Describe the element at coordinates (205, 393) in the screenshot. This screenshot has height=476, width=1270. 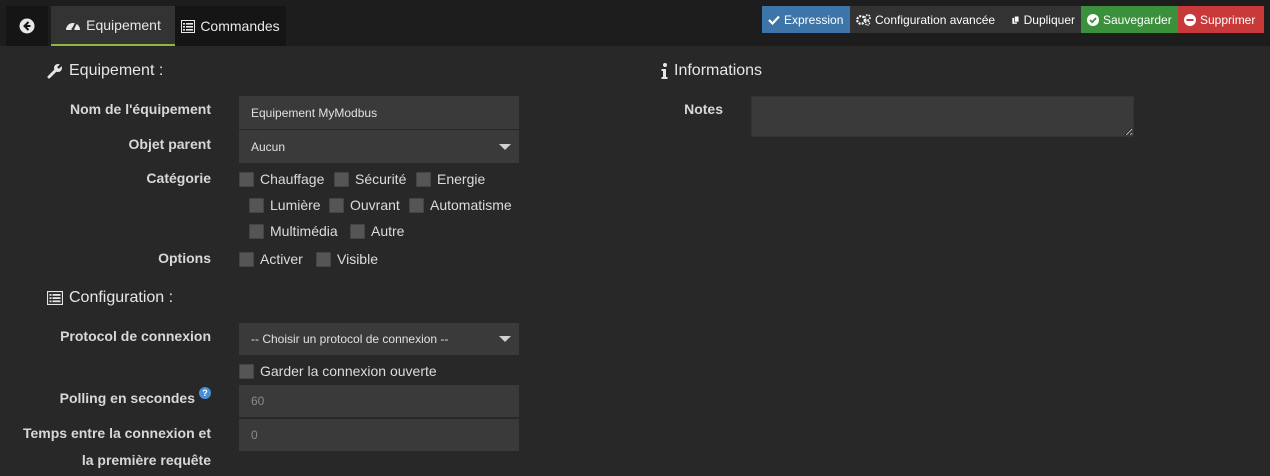
I see `question-circle-icon: ?` at that location.